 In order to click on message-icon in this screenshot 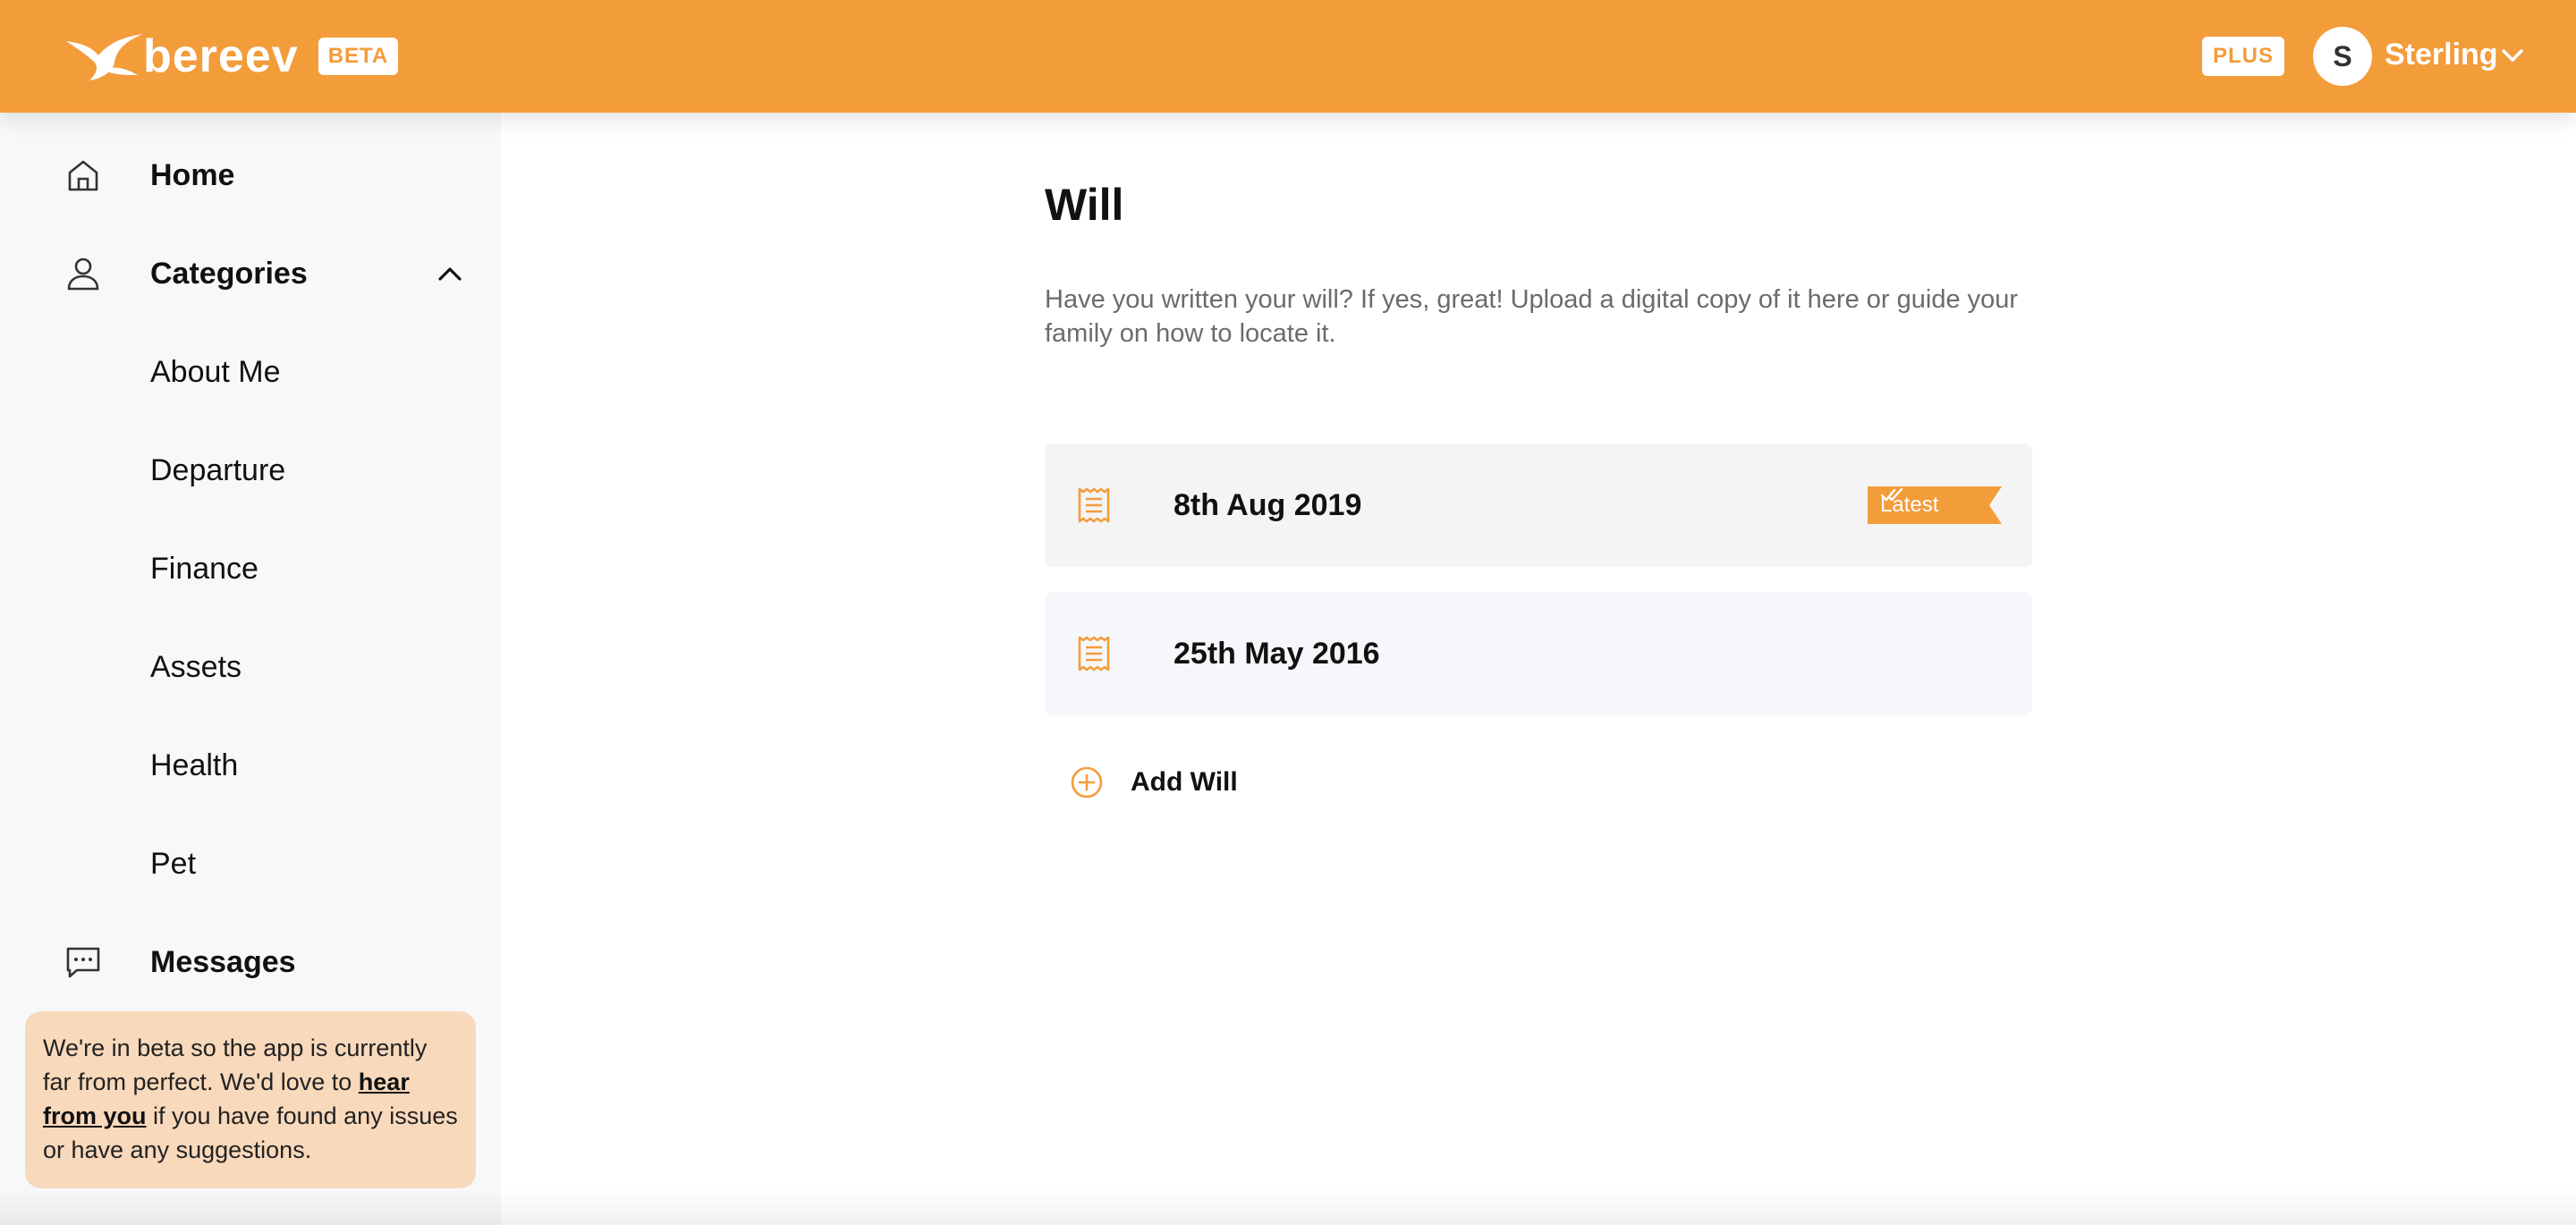, I will do `click(83, 963)`.